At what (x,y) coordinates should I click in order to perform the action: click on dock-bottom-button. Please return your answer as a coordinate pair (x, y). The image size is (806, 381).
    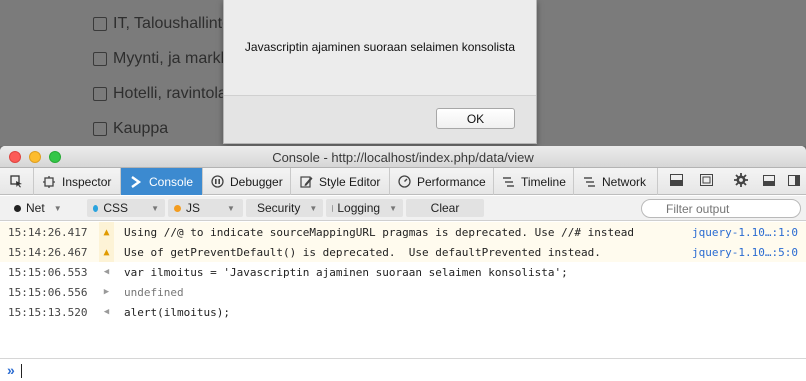
    Looking at the image, I should click on (769, 181).